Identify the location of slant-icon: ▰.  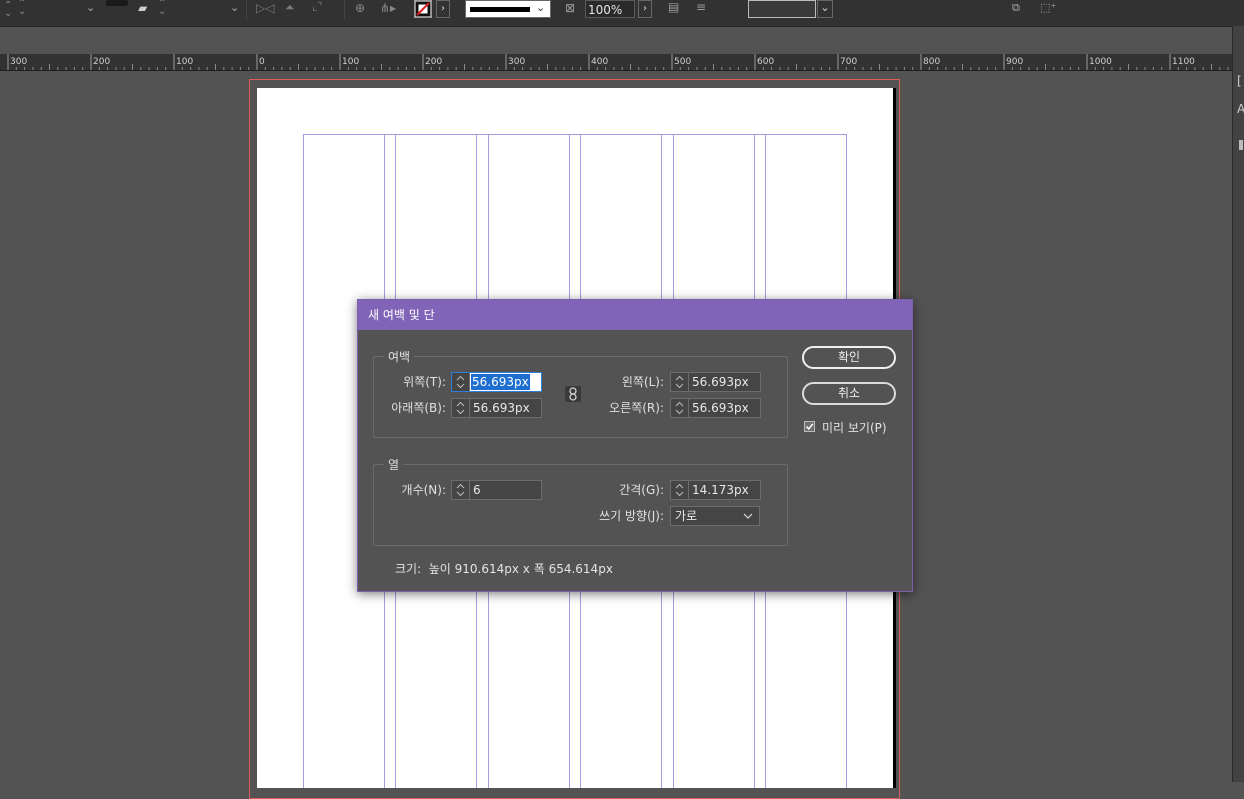
(142, 11).